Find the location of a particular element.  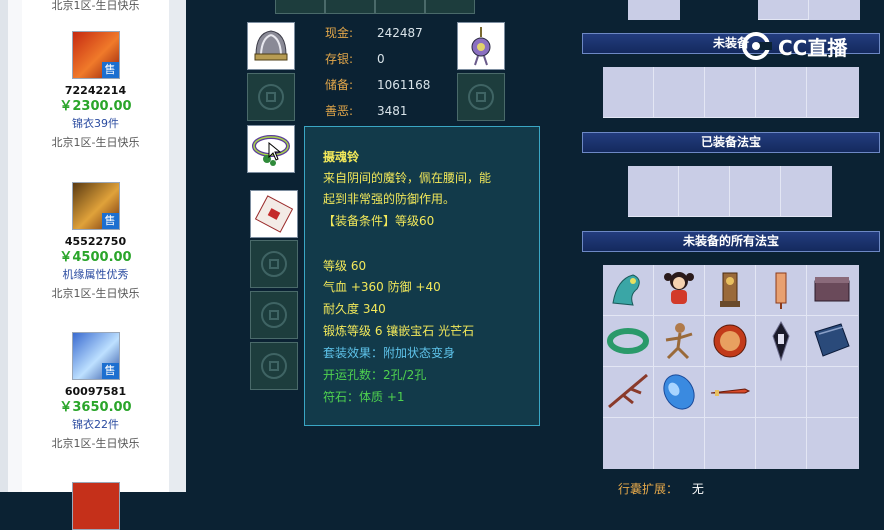

crystal-stone-icon is located at coordinates (679, 392).